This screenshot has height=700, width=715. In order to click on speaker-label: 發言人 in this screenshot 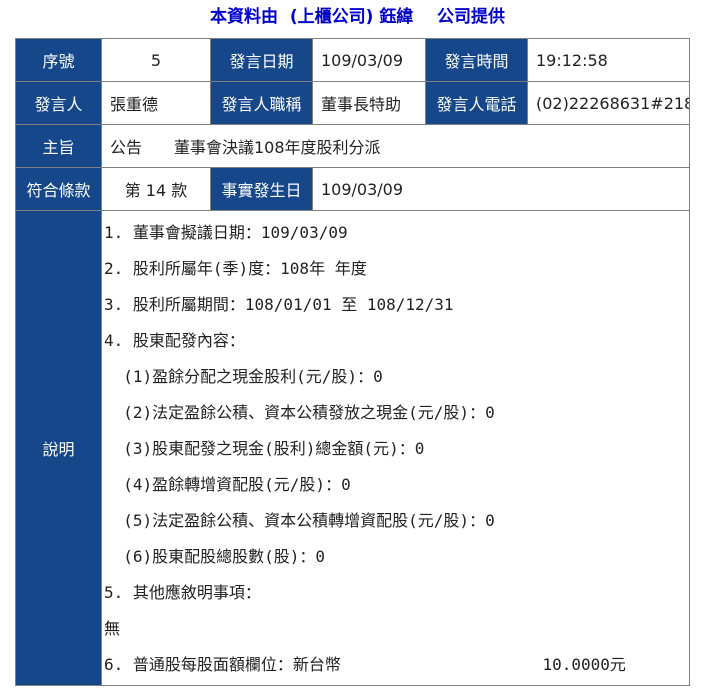, I will do `click(58, 103)`.